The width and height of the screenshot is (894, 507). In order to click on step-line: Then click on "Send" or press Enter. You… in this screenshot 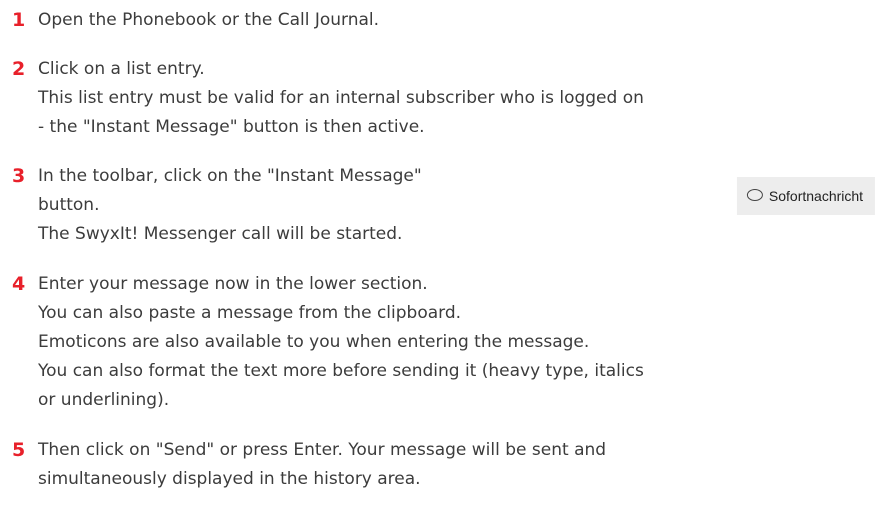, I will do `click(322, 450)`.